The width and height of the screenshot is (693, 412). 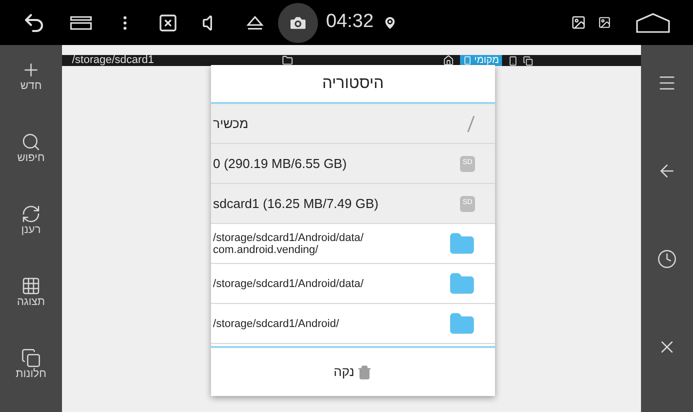 I want to click on toolbar-button: חלונות, so click(x=31, y=365).